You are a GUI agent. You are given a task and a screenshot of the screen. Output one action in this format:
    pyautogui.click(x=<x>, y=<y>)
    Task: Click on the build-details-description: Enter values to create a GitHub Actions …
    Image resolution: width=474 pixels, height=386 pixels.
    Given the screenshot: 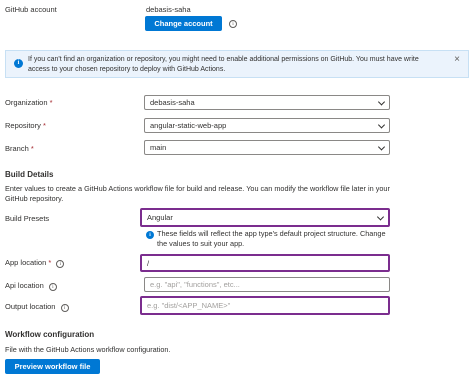 What is the action you would take?
    pyautogui.click(x=197, y=193)
    